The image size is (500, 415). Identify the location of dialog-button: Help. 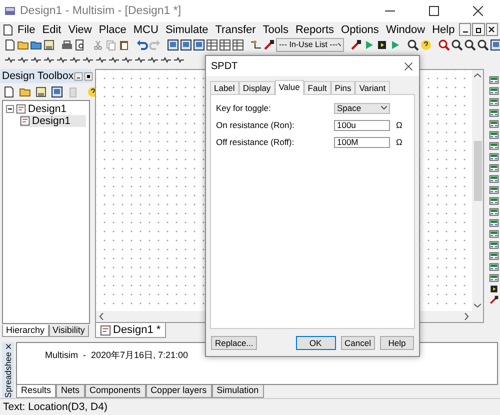
(397, 343).